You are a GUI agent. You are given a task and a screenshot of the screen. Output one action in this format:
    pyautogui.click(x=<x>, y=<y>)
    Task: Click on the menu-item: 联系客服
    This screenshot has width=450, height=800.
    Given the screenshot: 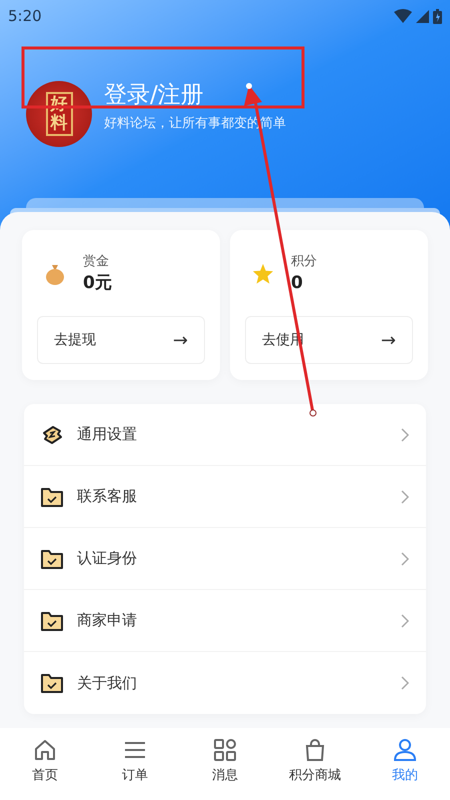 What is the action you would take?
    pyautogui.click(x=225, y=497)
    